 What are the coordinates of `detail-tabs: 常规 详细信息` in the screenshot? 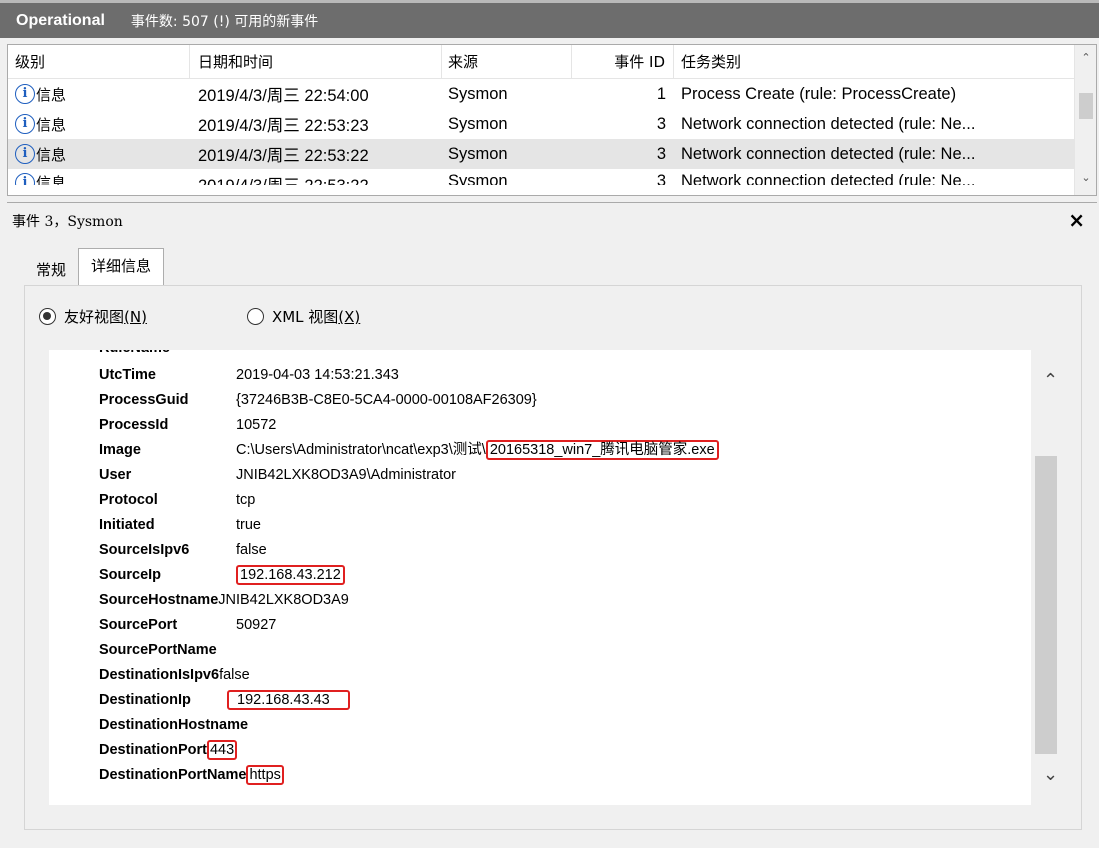 It's located at (94, 267).